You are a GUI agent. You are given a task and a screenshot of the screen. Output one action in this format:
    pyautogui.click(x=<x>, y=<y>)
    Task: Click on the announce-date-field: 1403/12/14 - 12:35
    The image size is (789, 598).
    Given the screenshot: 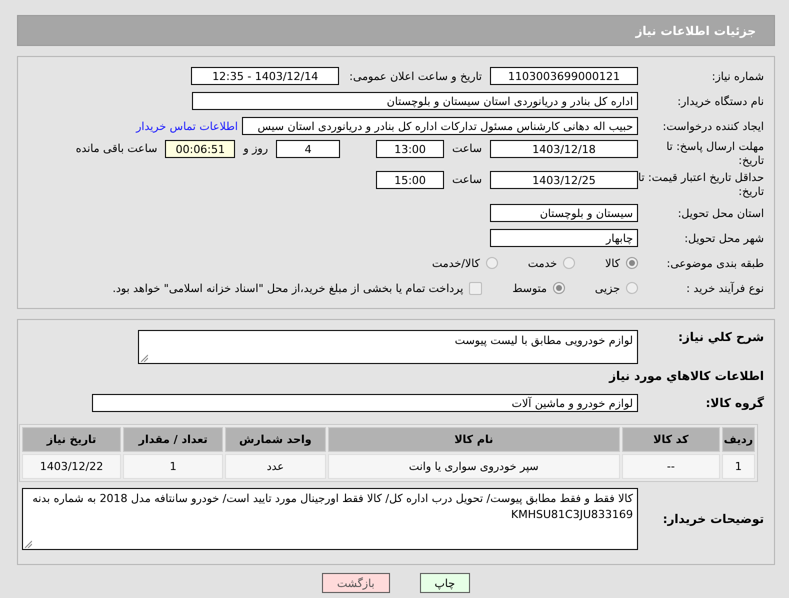 What is the action you would take?
    pyautogui.click(x=265, y=76)
    